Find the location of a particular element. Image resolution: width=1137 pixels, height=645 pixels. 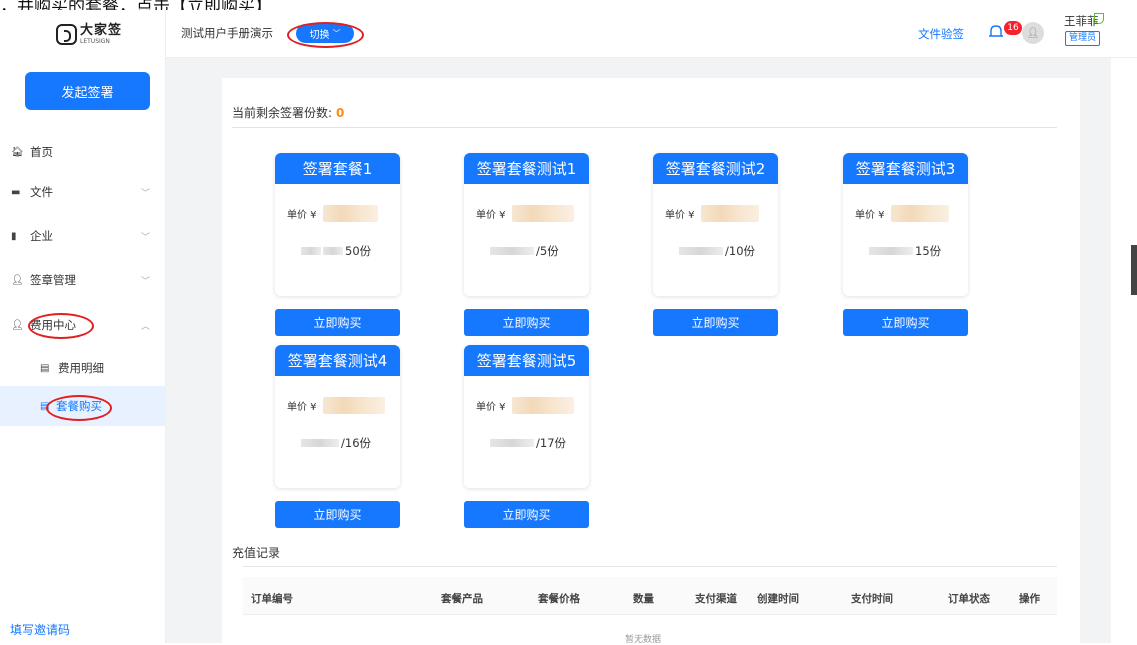

verified-shield-icon is located at coordinates (1099, 18).